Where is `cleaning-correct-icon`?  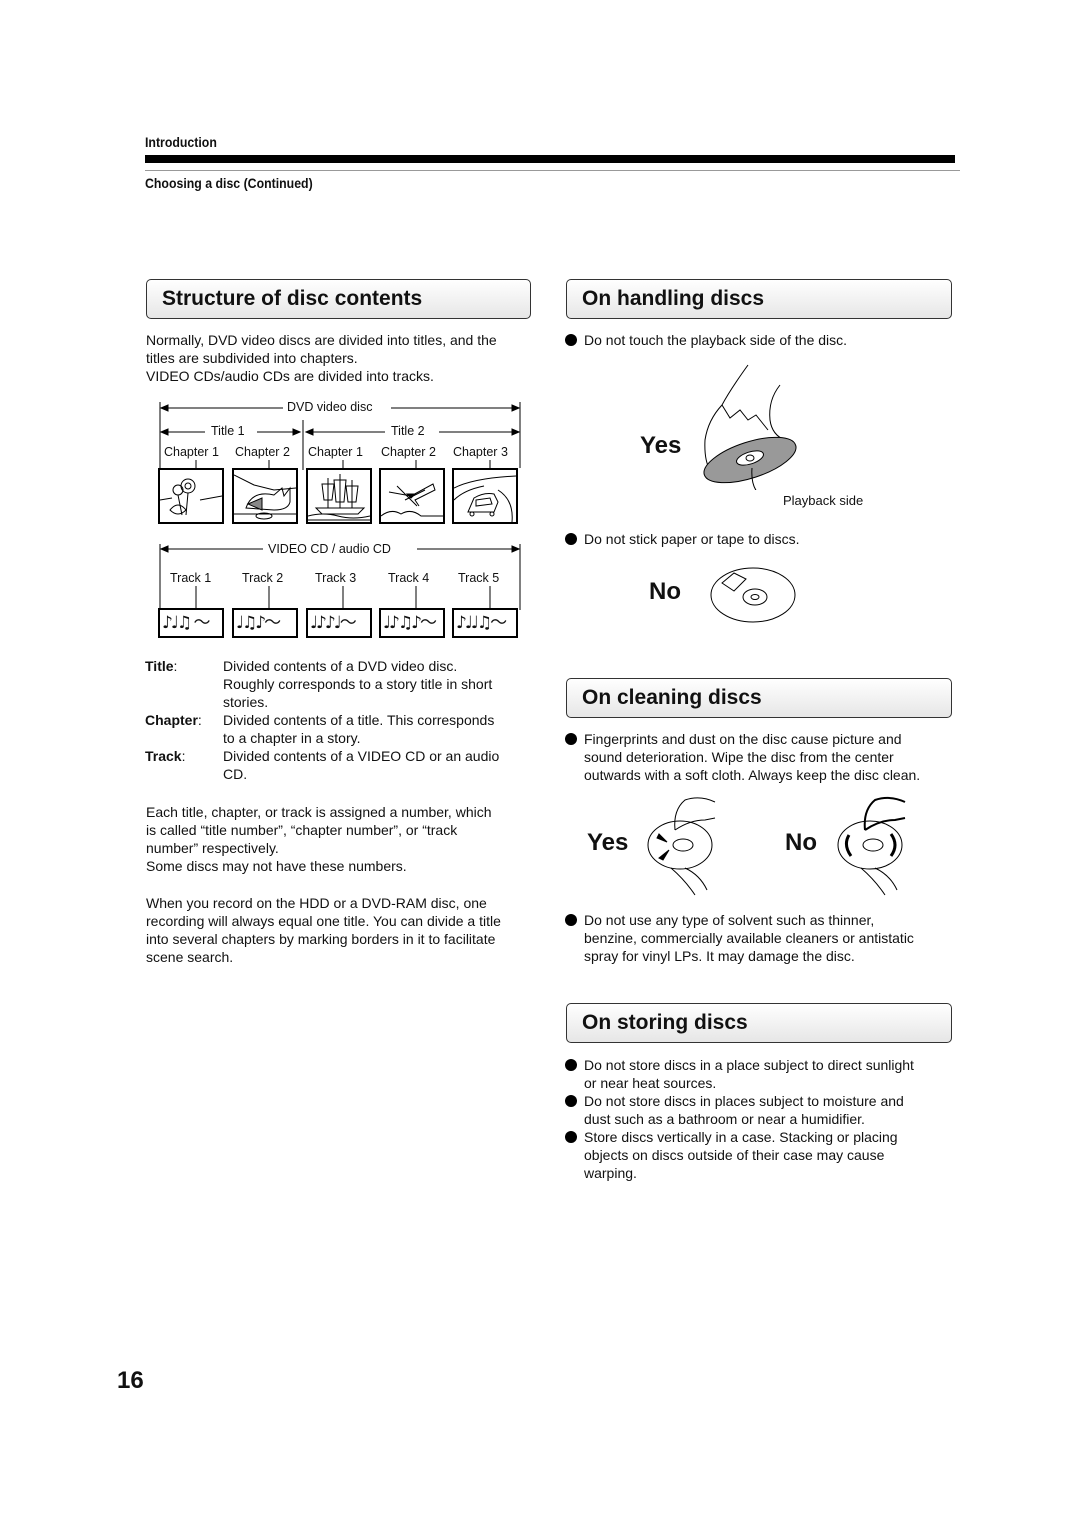
cleaning-correct-icon is located at coordinates (681, 846).